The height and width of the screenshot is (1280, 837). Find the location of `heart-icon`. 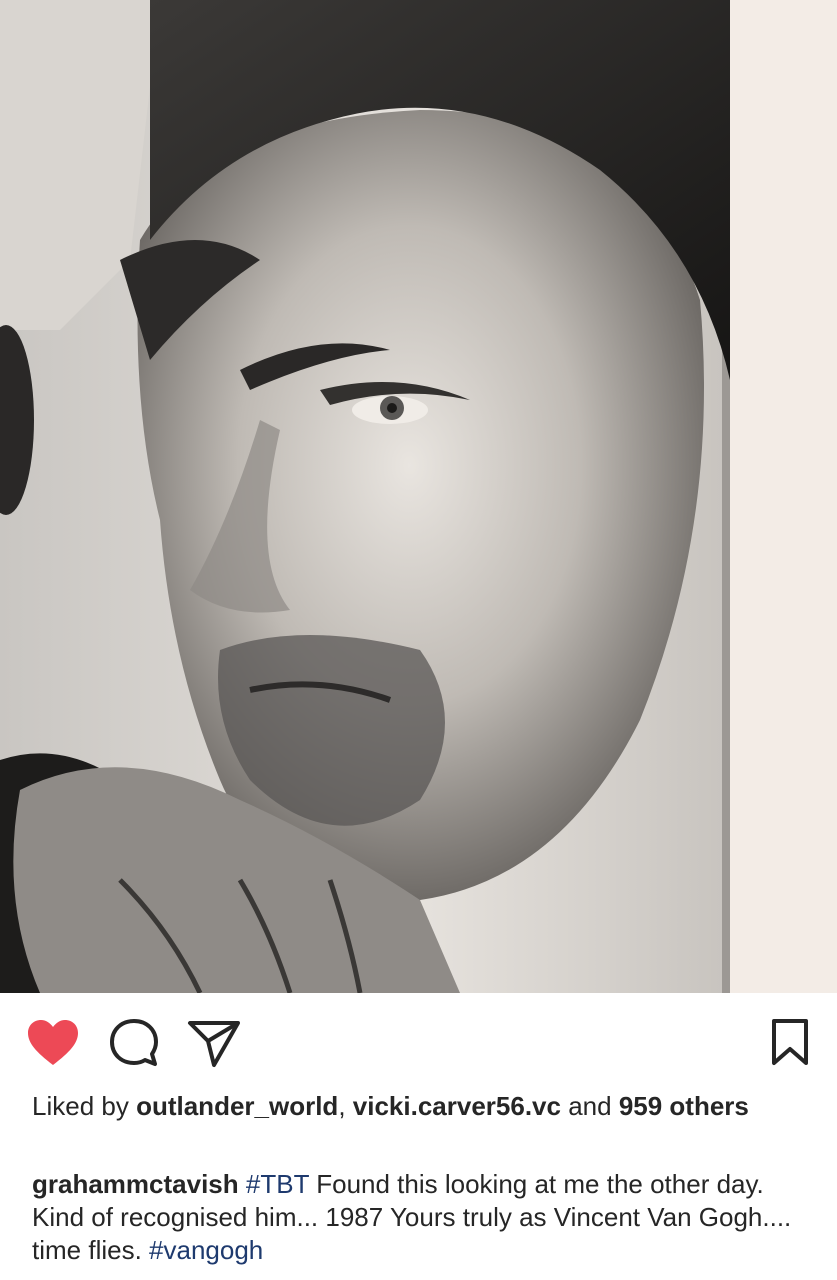

heart-icon is located at coordinates (53, 1043).